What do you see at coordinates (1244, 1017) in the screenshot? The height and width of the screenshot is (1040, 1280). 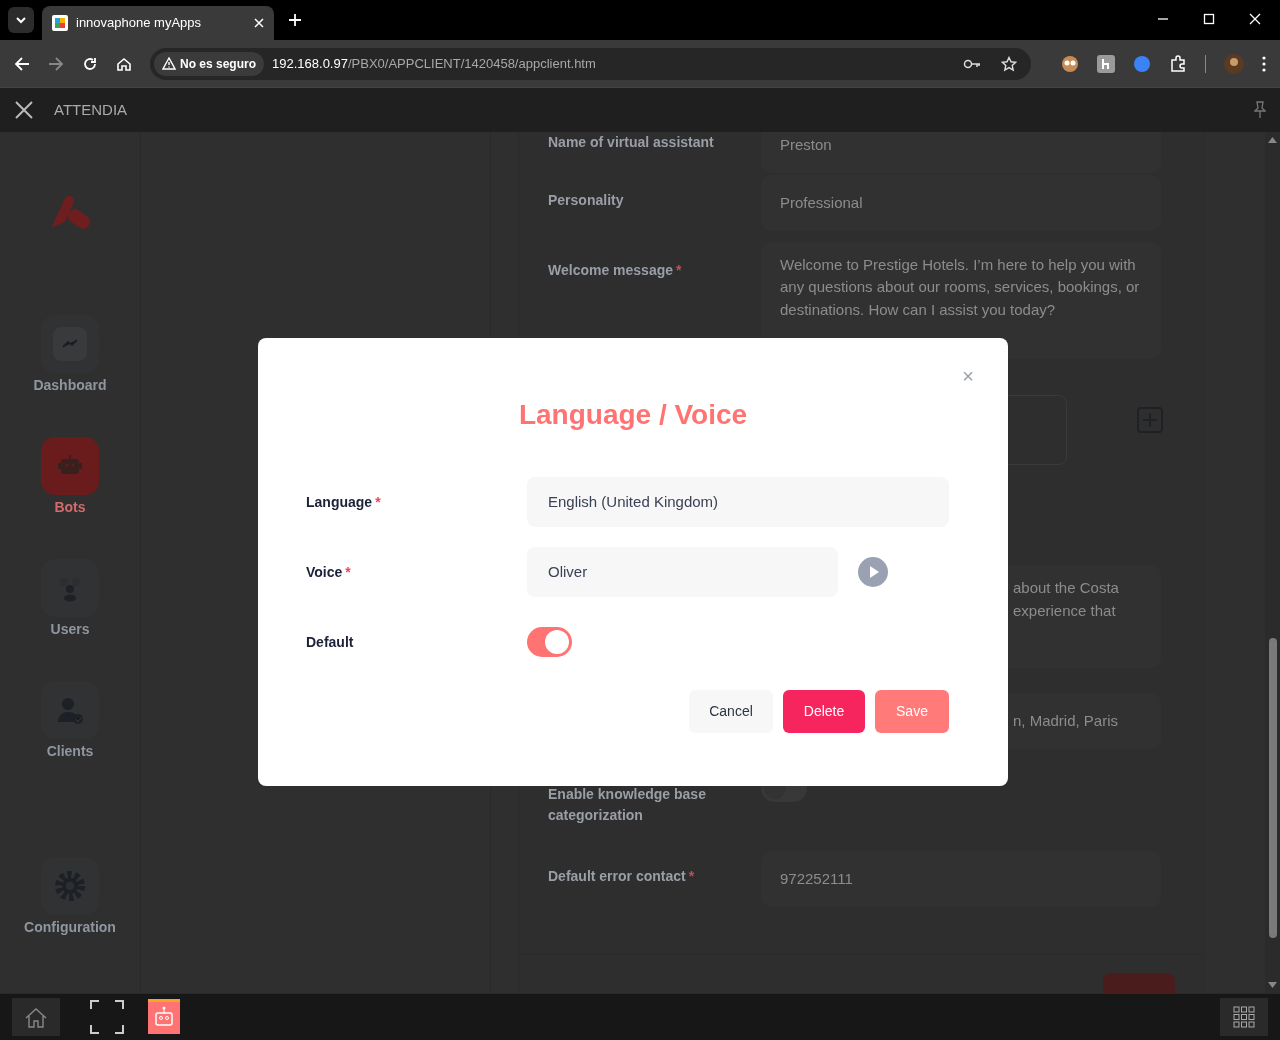 I see `apps-grid-icon` at bounding box center [1244, 1017].